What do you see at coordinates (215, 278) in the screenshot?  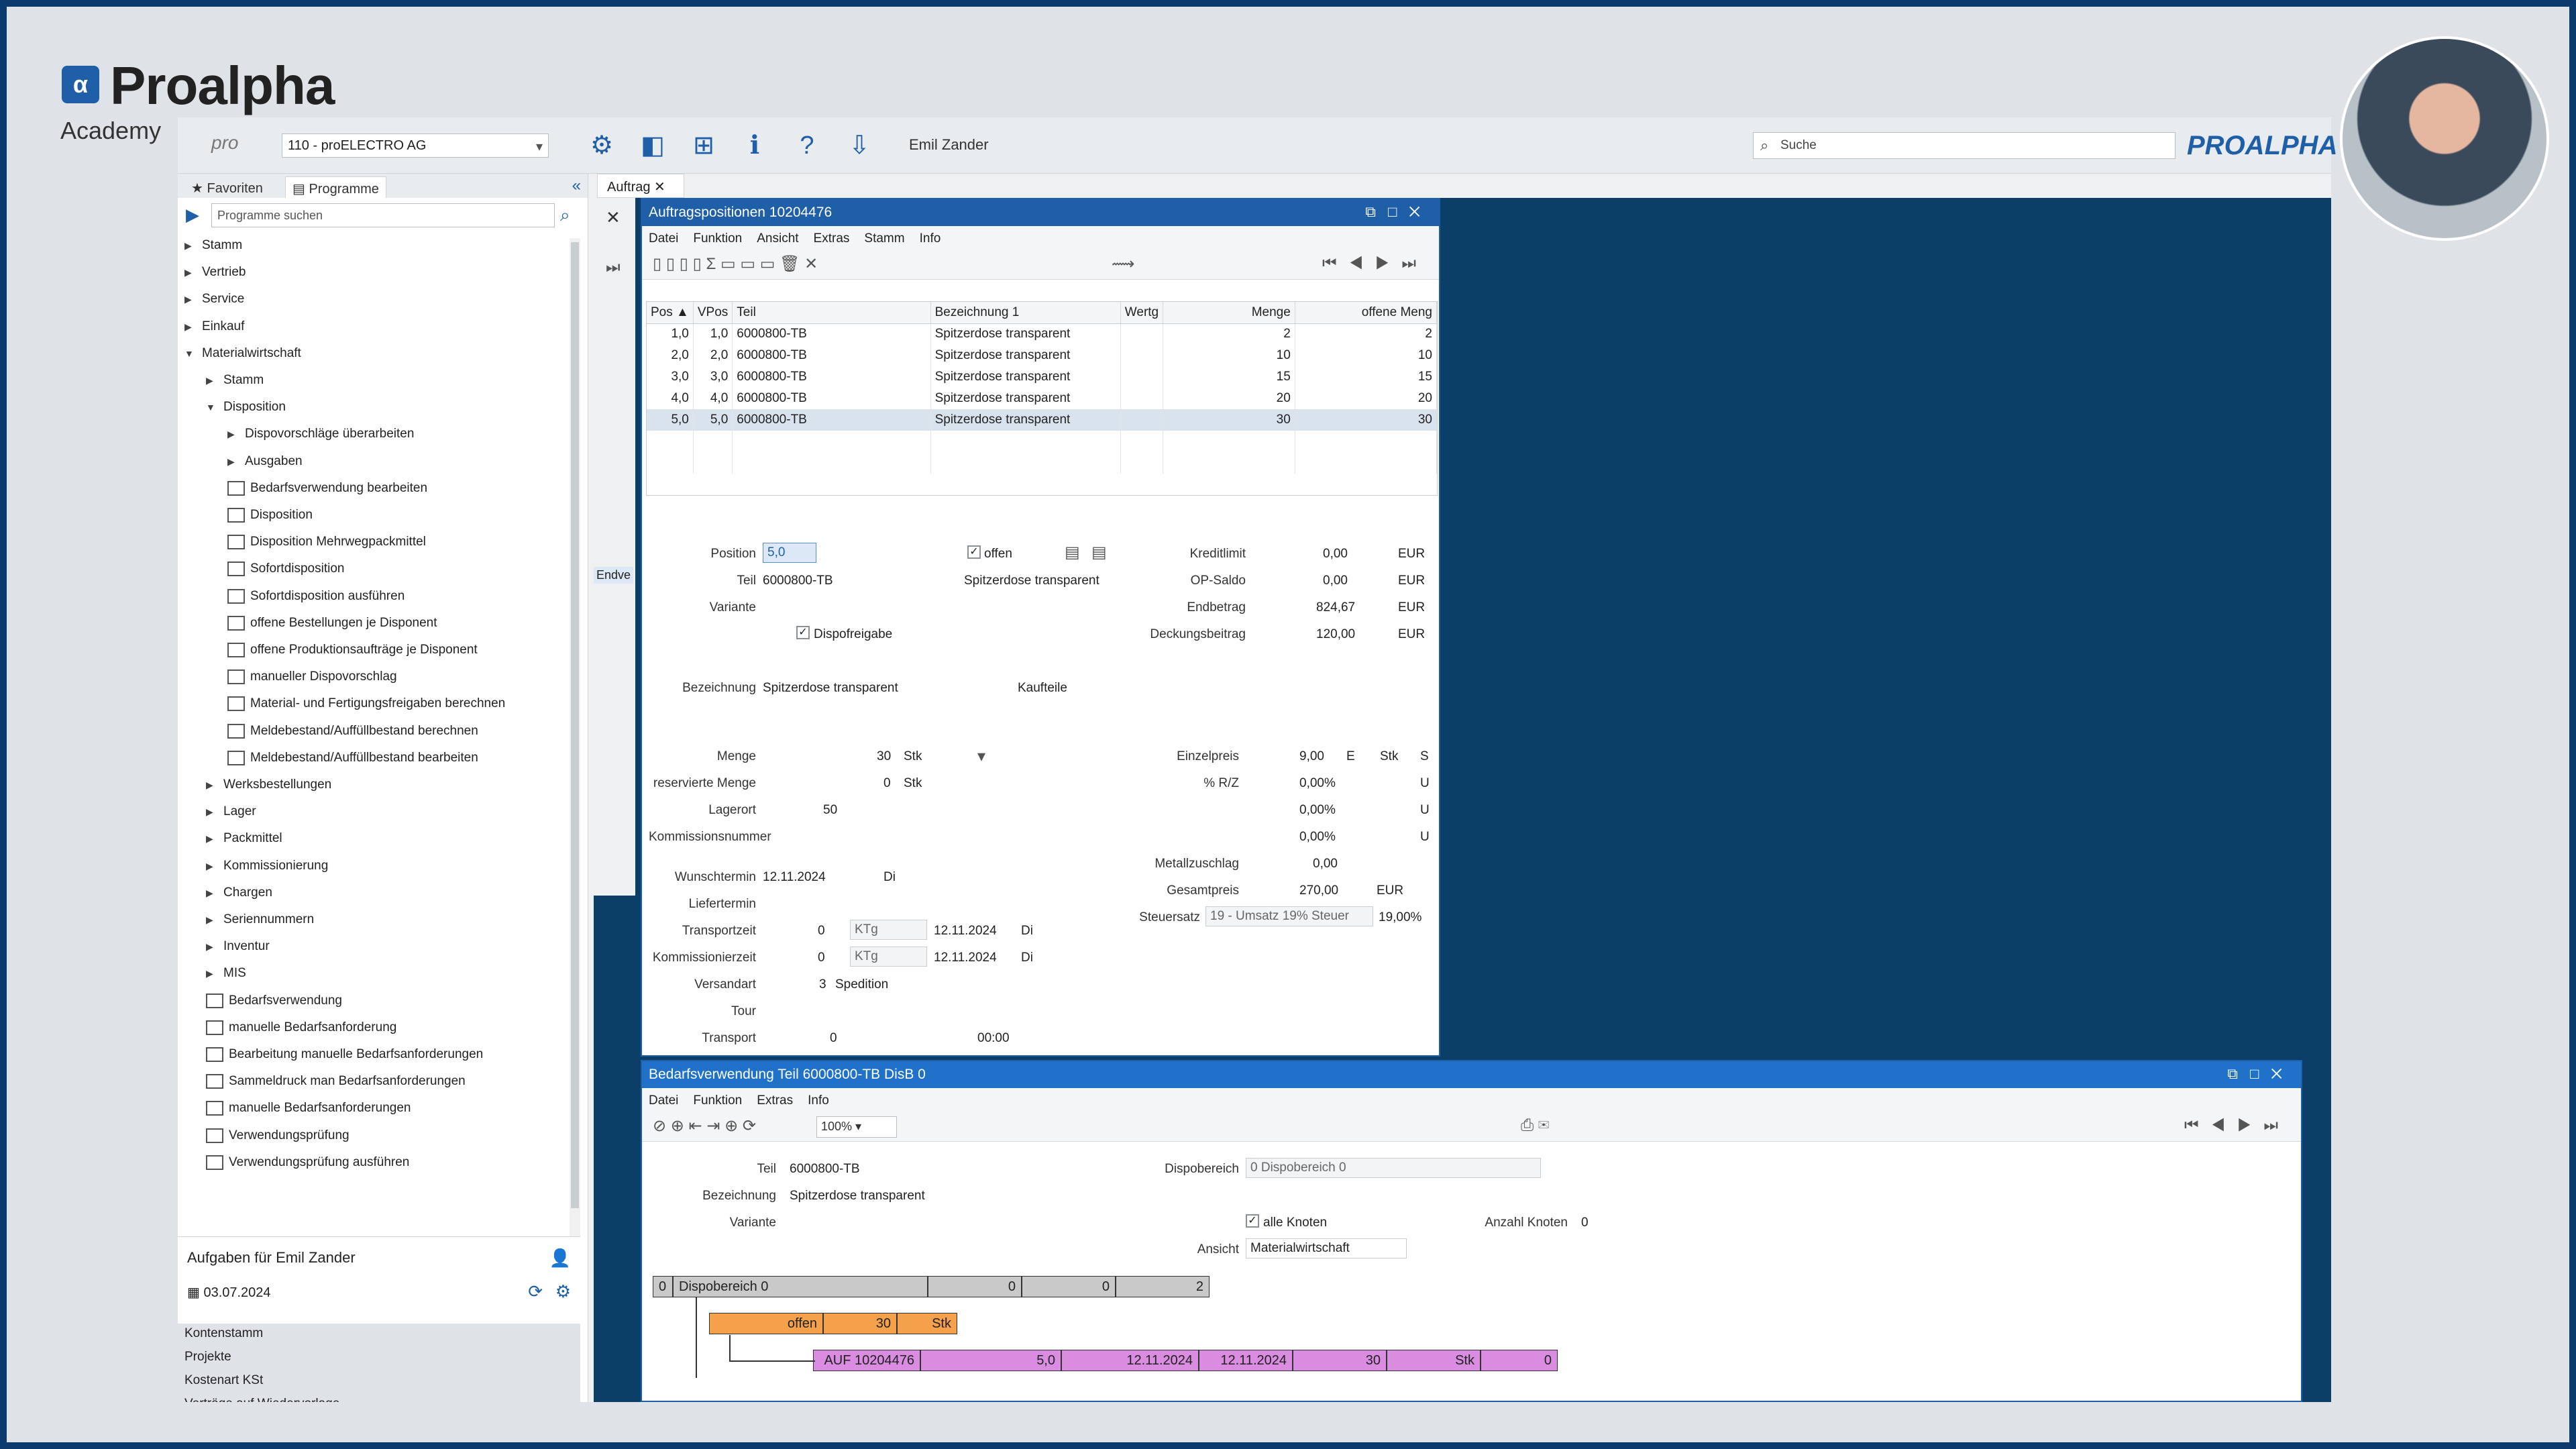 I see `tree-item: ▶ Vertrieb` at bounding box center [215, 278].